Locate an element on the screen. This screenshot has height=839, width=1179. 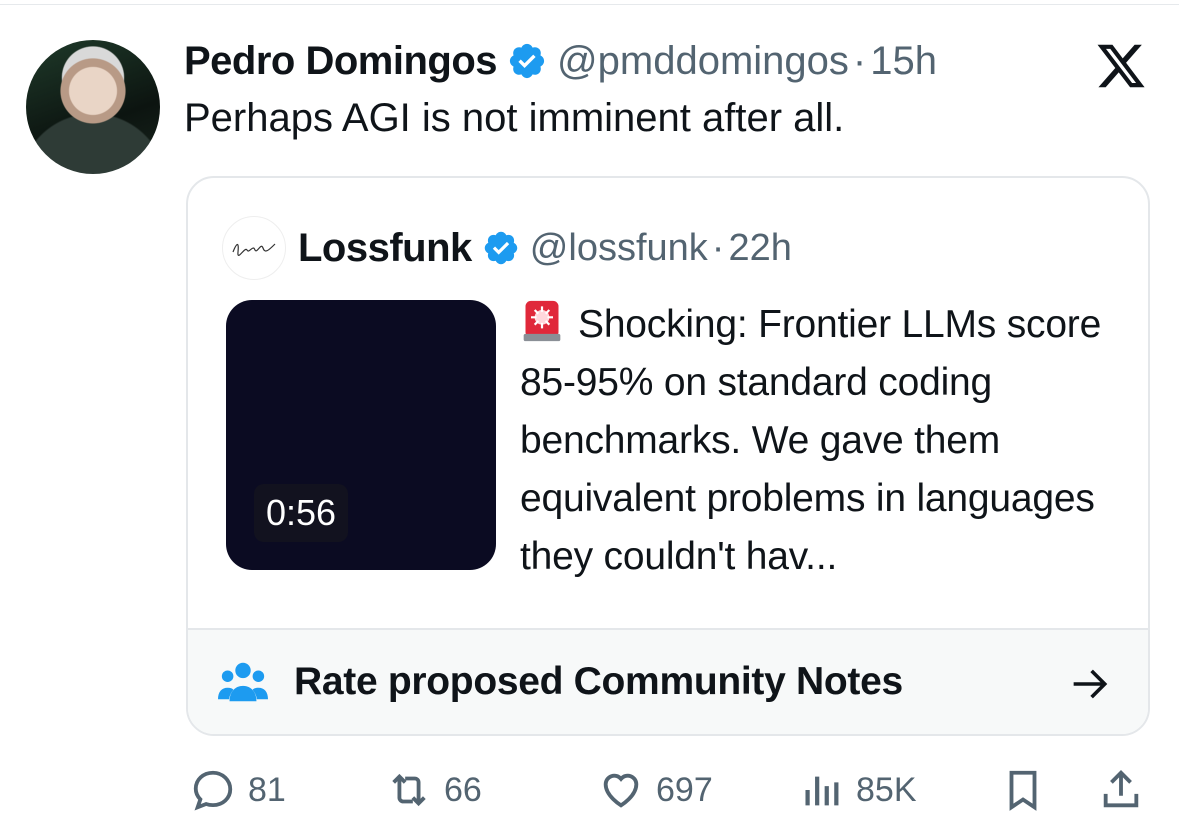
tweet-time: 15h is located at coordinates (903, 61).